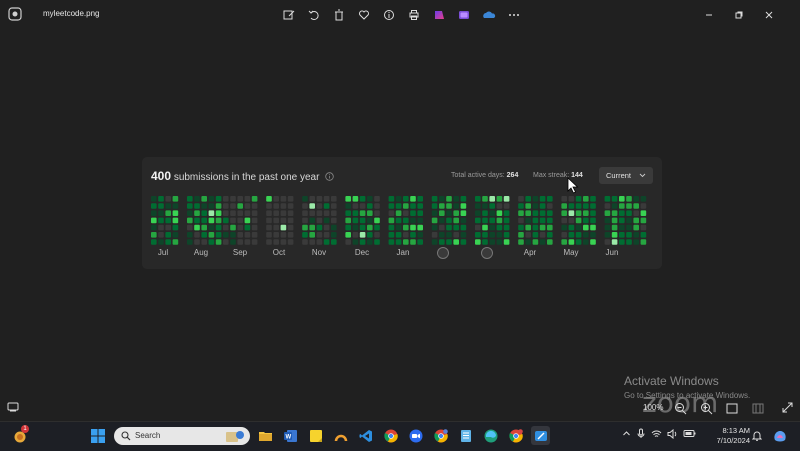 The height and width of the screenshot is (451, 800). What do you see at coordinates (98, 436) in the screenshot?
I see `windows-start-icon` at bounding box center [98, 436].